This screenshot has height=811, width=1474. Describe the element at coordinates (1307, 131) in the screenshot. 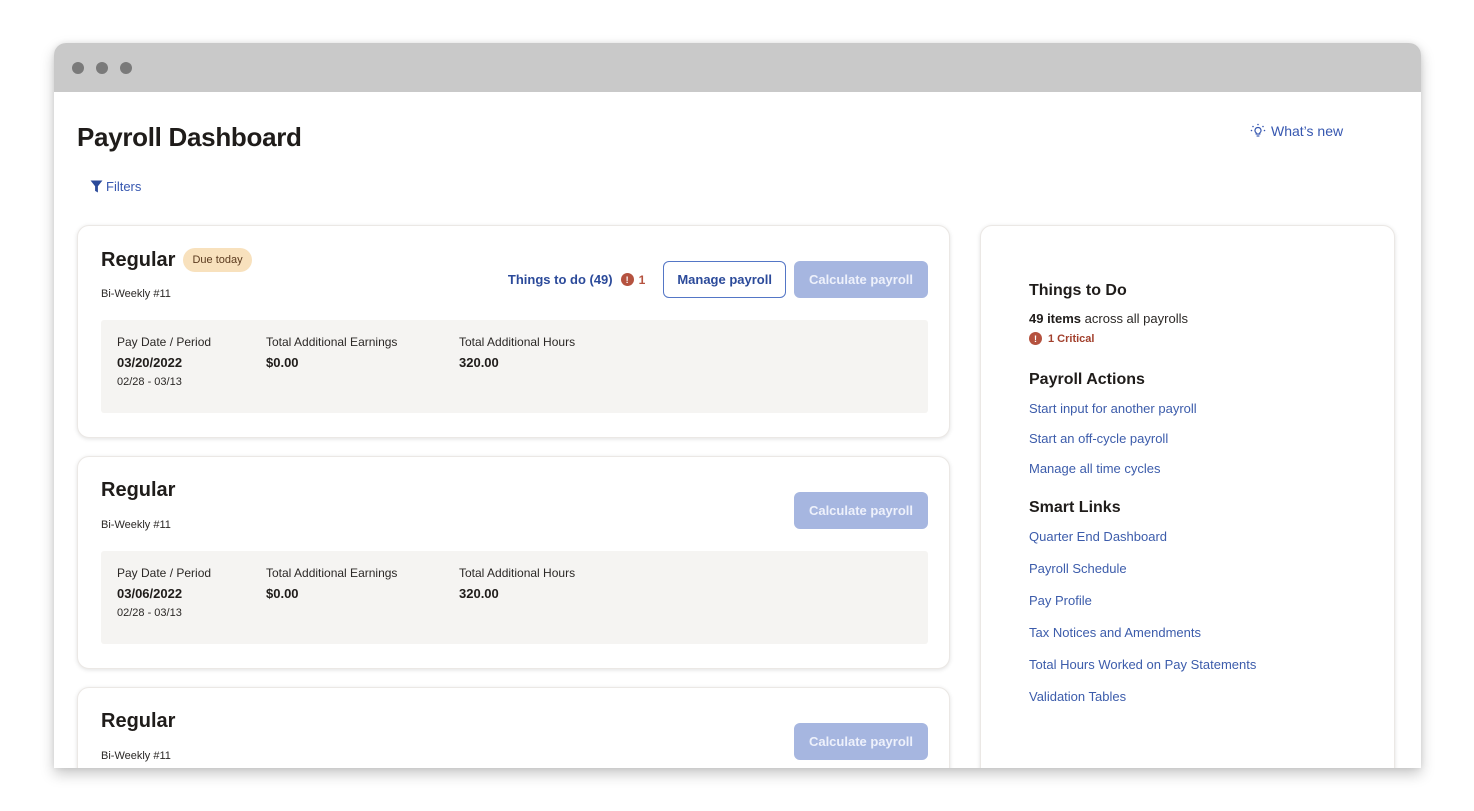

I see `whats-new-label: What’s new` at that location.